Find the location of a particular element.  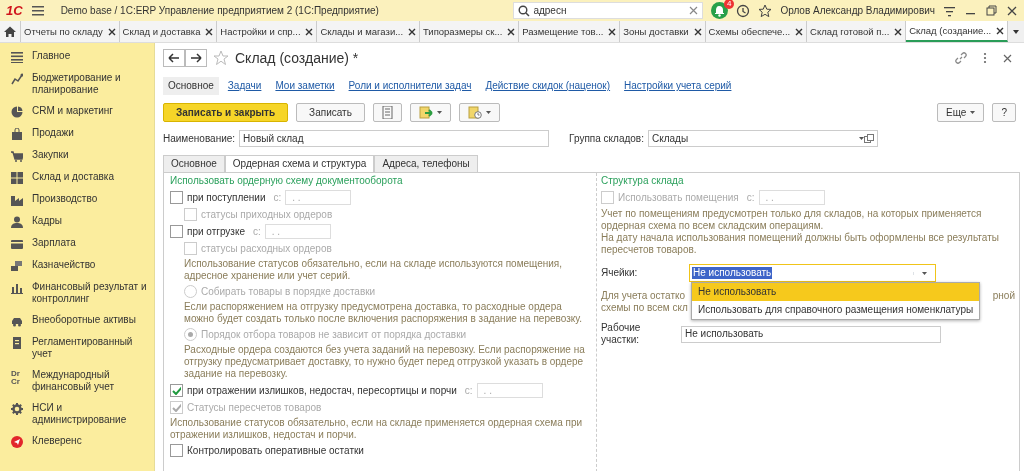

menu-icon is located at coordinates (37, 10).